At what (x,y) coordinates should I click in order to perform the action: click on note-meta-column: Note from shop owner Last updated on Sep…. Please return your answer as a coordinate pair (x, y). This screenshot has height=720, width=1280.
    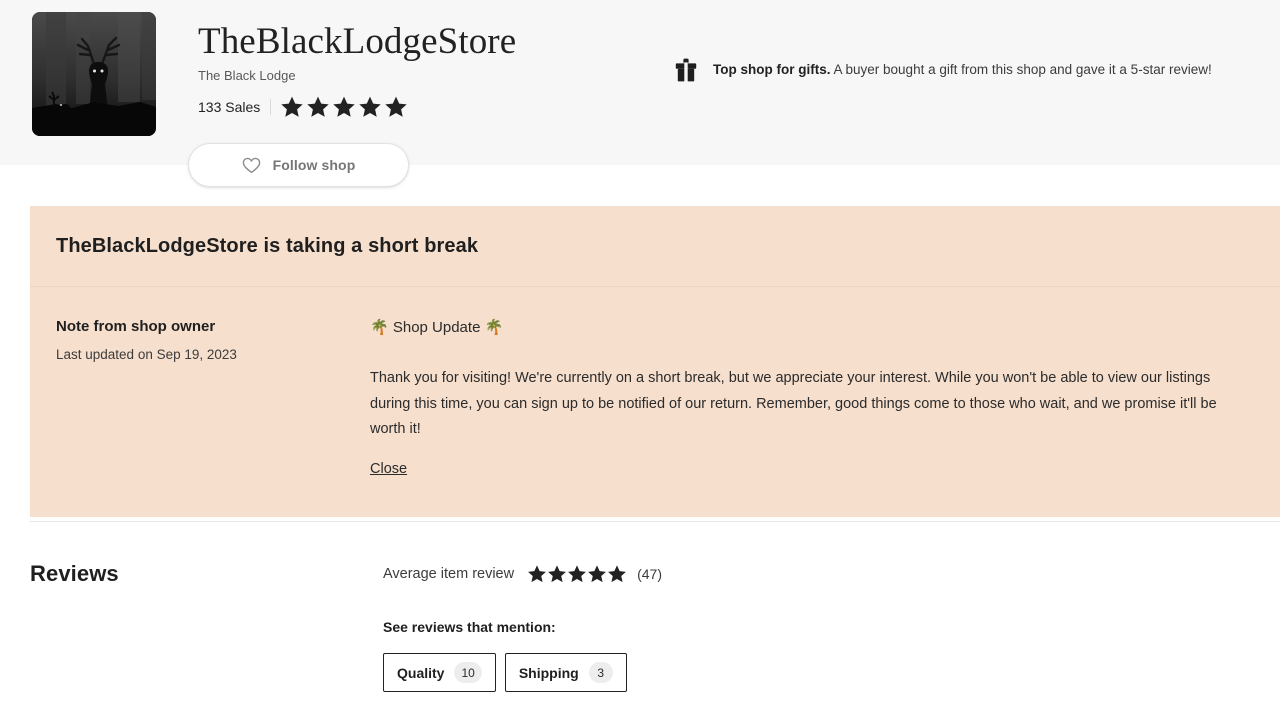
    Looking at the image, I should click on (200, 398).